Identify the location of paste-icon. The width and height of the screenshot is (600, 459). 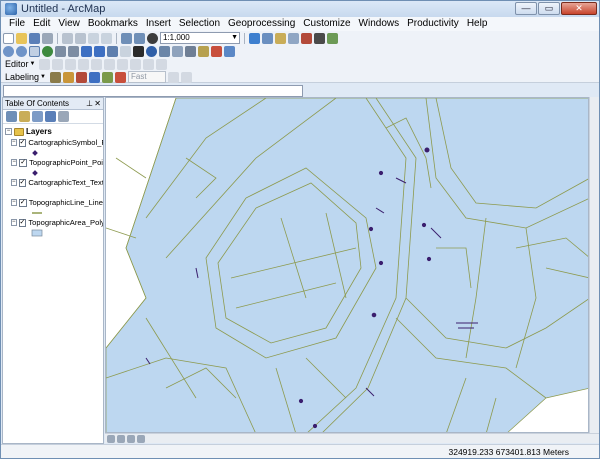
(93, 38).